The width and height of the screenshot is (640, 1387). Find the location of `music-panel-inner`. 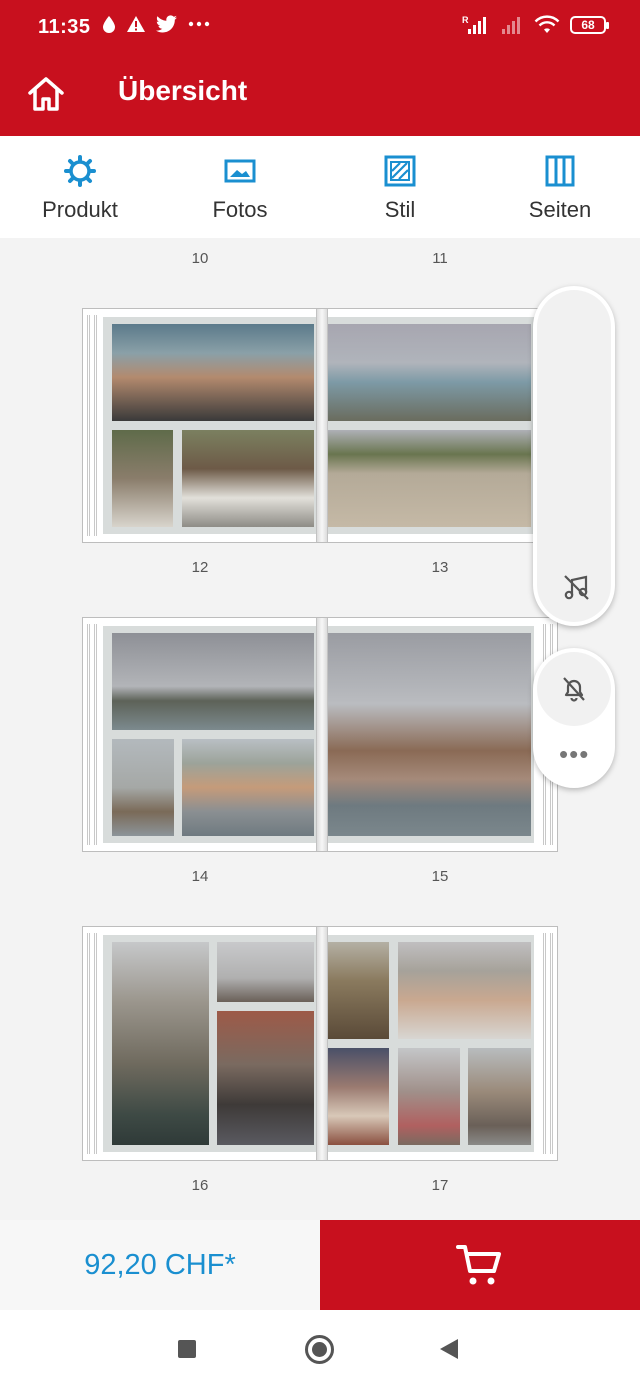

music-panel-inner is located at coordinates (574, 456).